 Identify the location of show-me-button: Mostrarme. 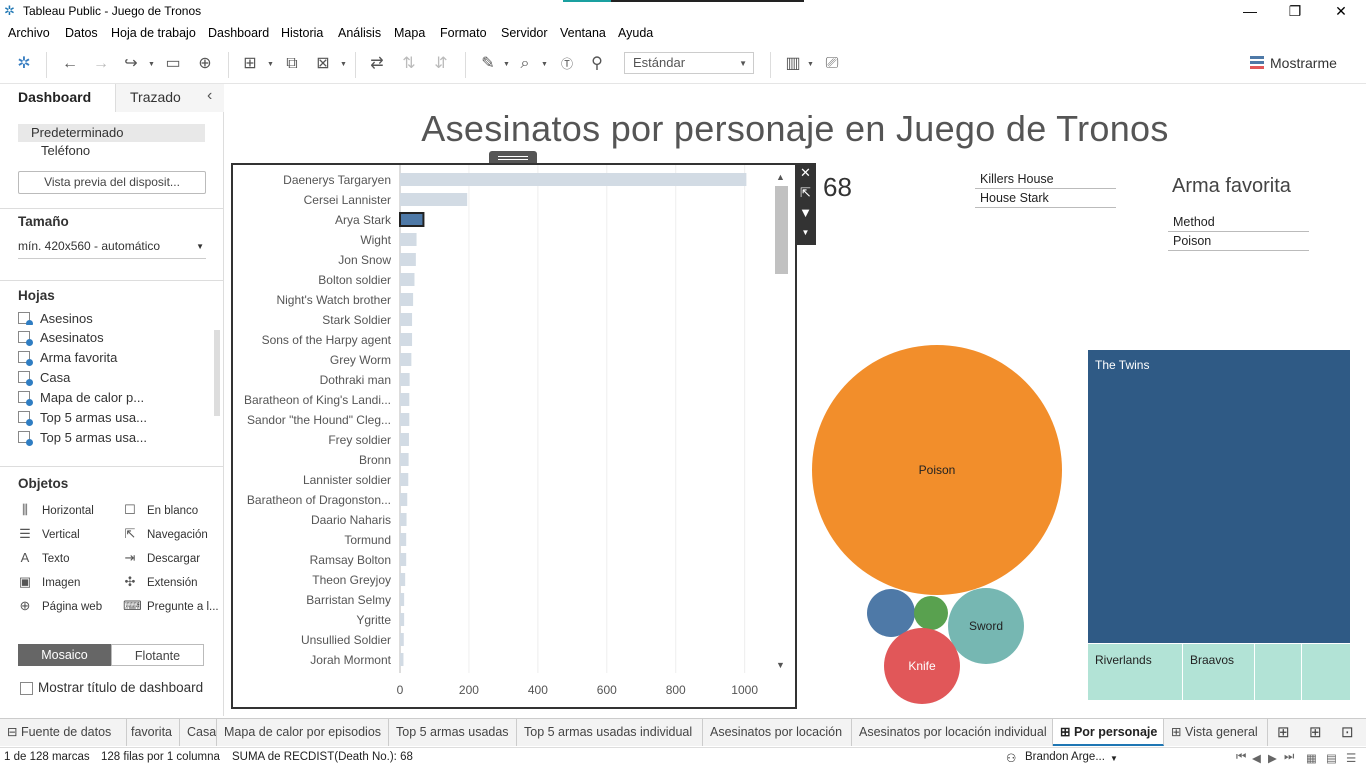
(1293, 63).